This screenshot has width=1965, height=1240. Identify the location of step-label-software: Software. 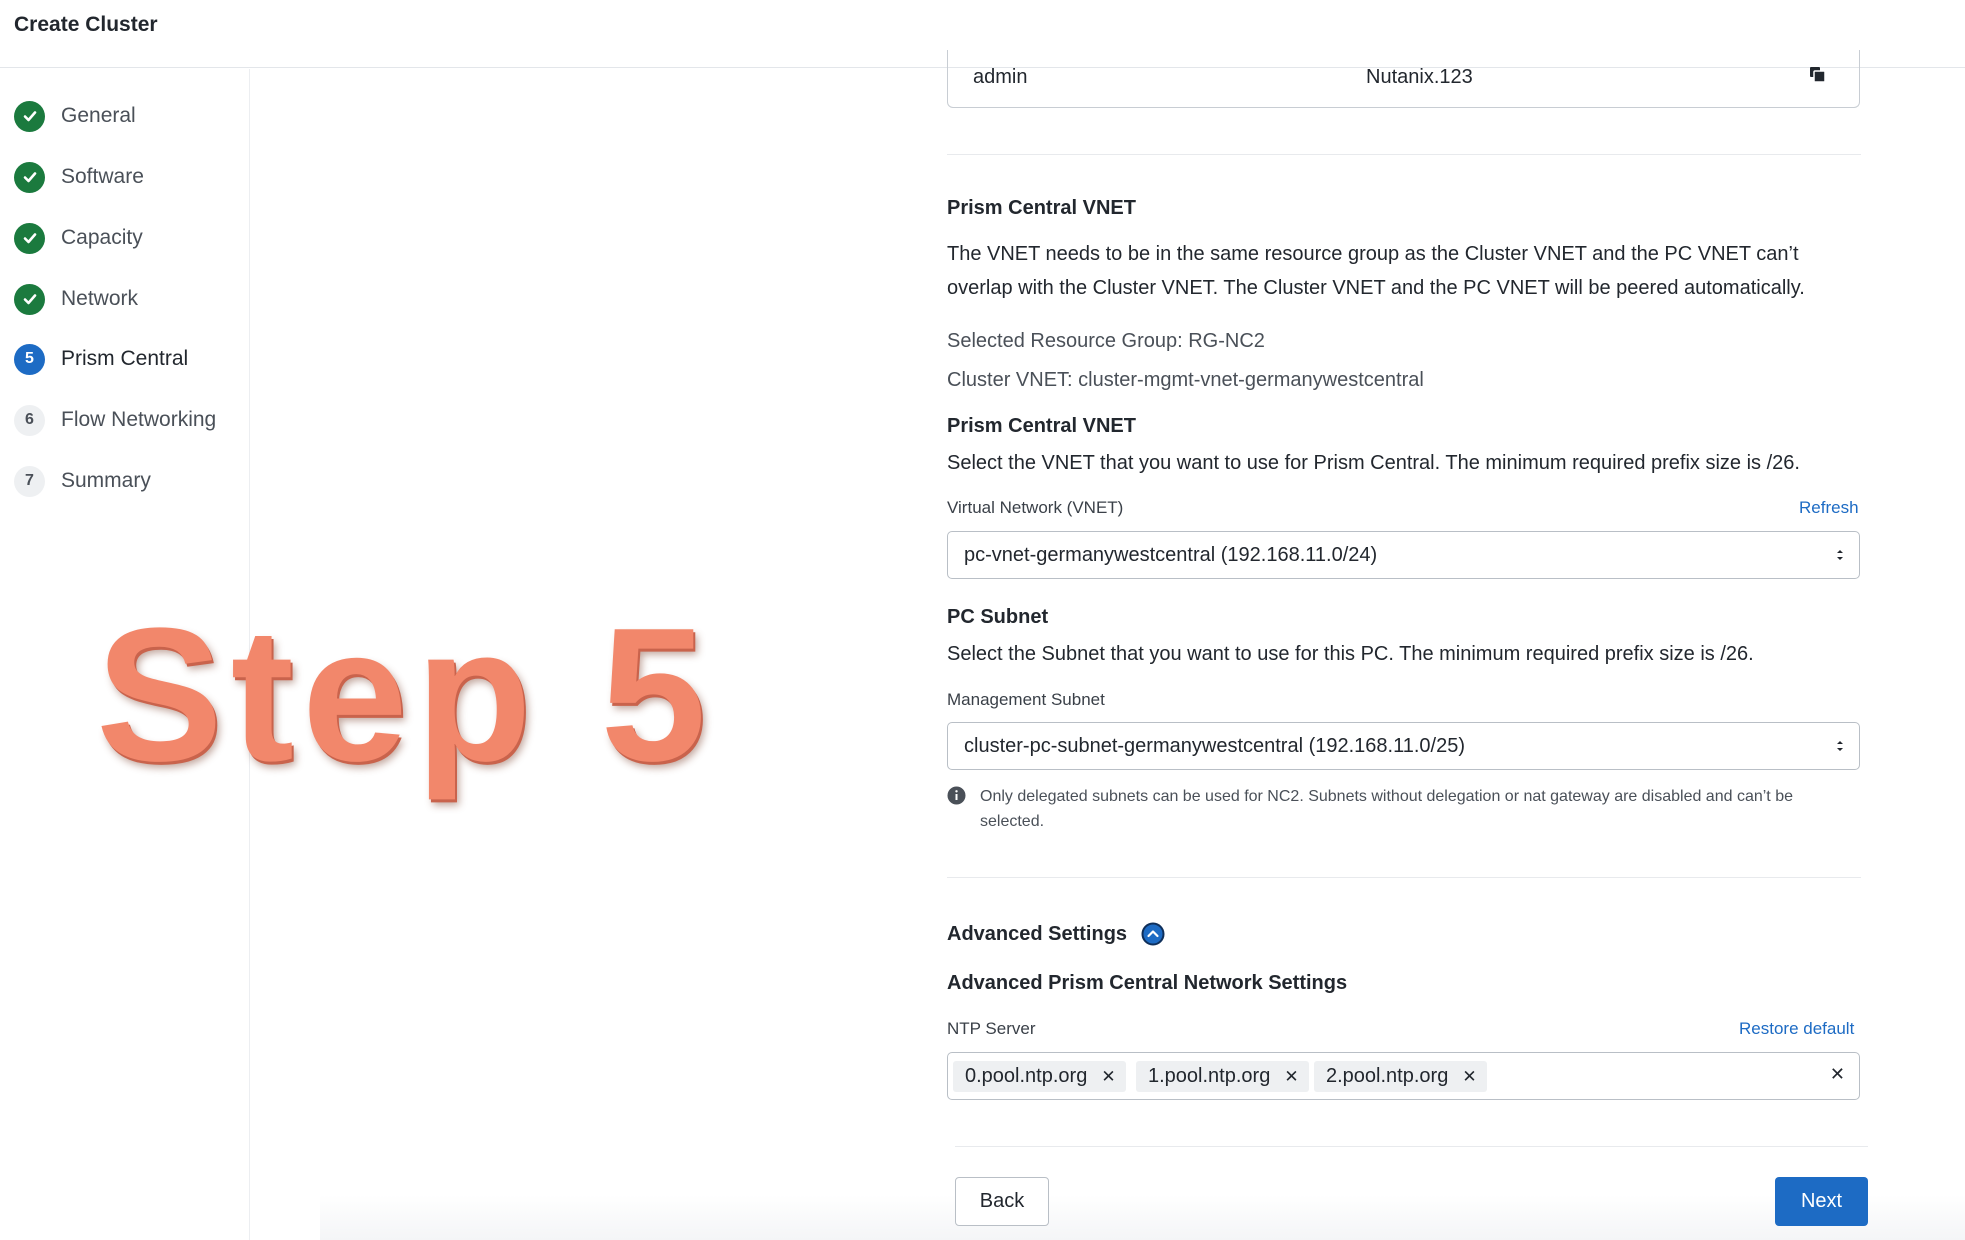
(102, 176).